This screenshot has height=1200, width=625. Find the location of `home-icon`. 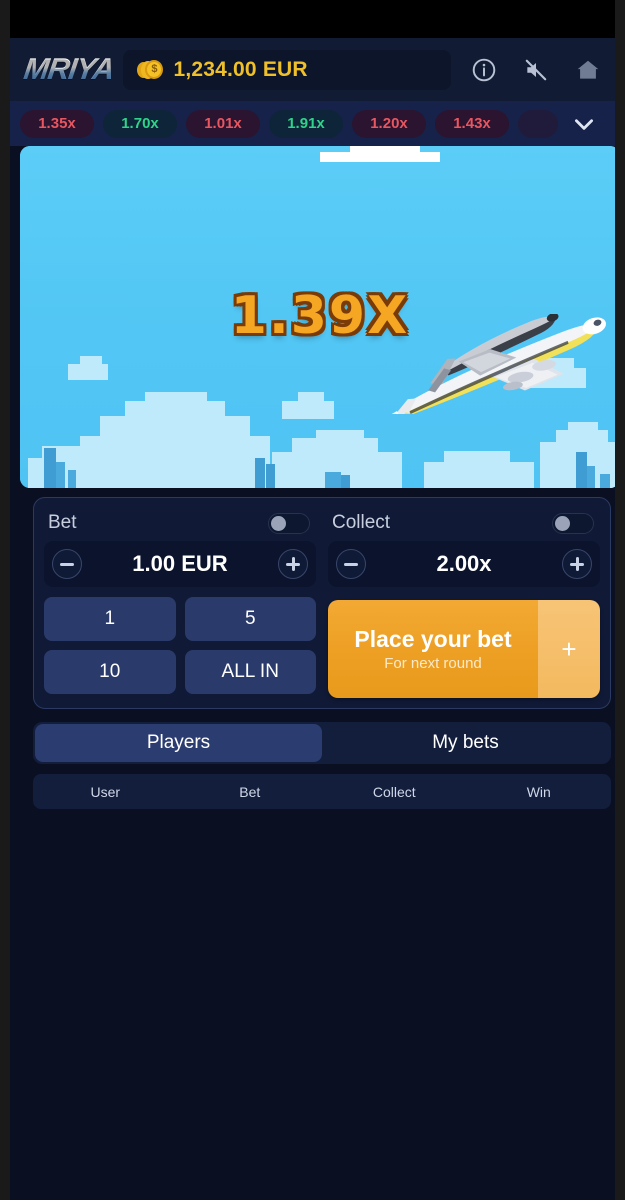

home-icon is located at coordinates (588, 70).